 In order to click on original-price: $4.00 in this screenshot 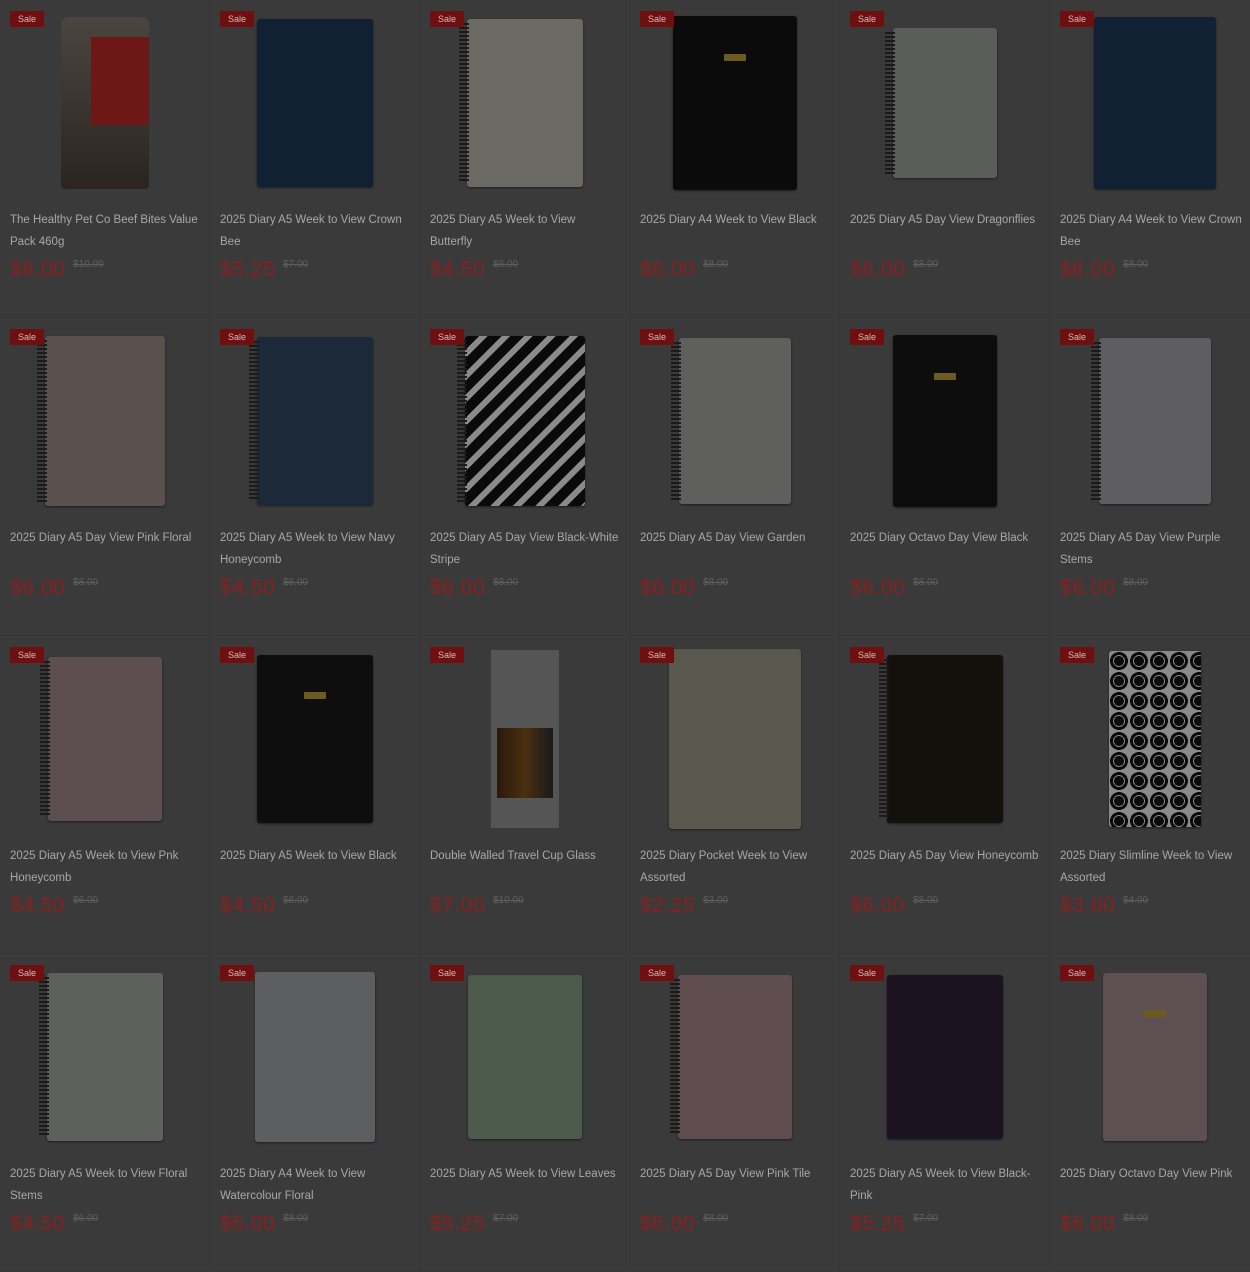, I will do `click(1136, 900)`.